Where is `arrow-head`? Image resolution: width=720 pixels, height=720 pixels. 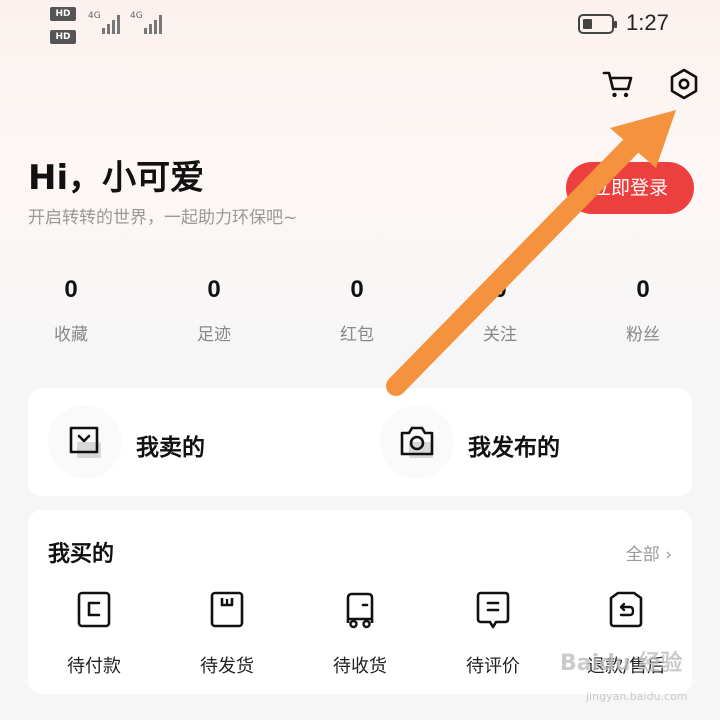
arrow-head is located at coordinates (643, 139).